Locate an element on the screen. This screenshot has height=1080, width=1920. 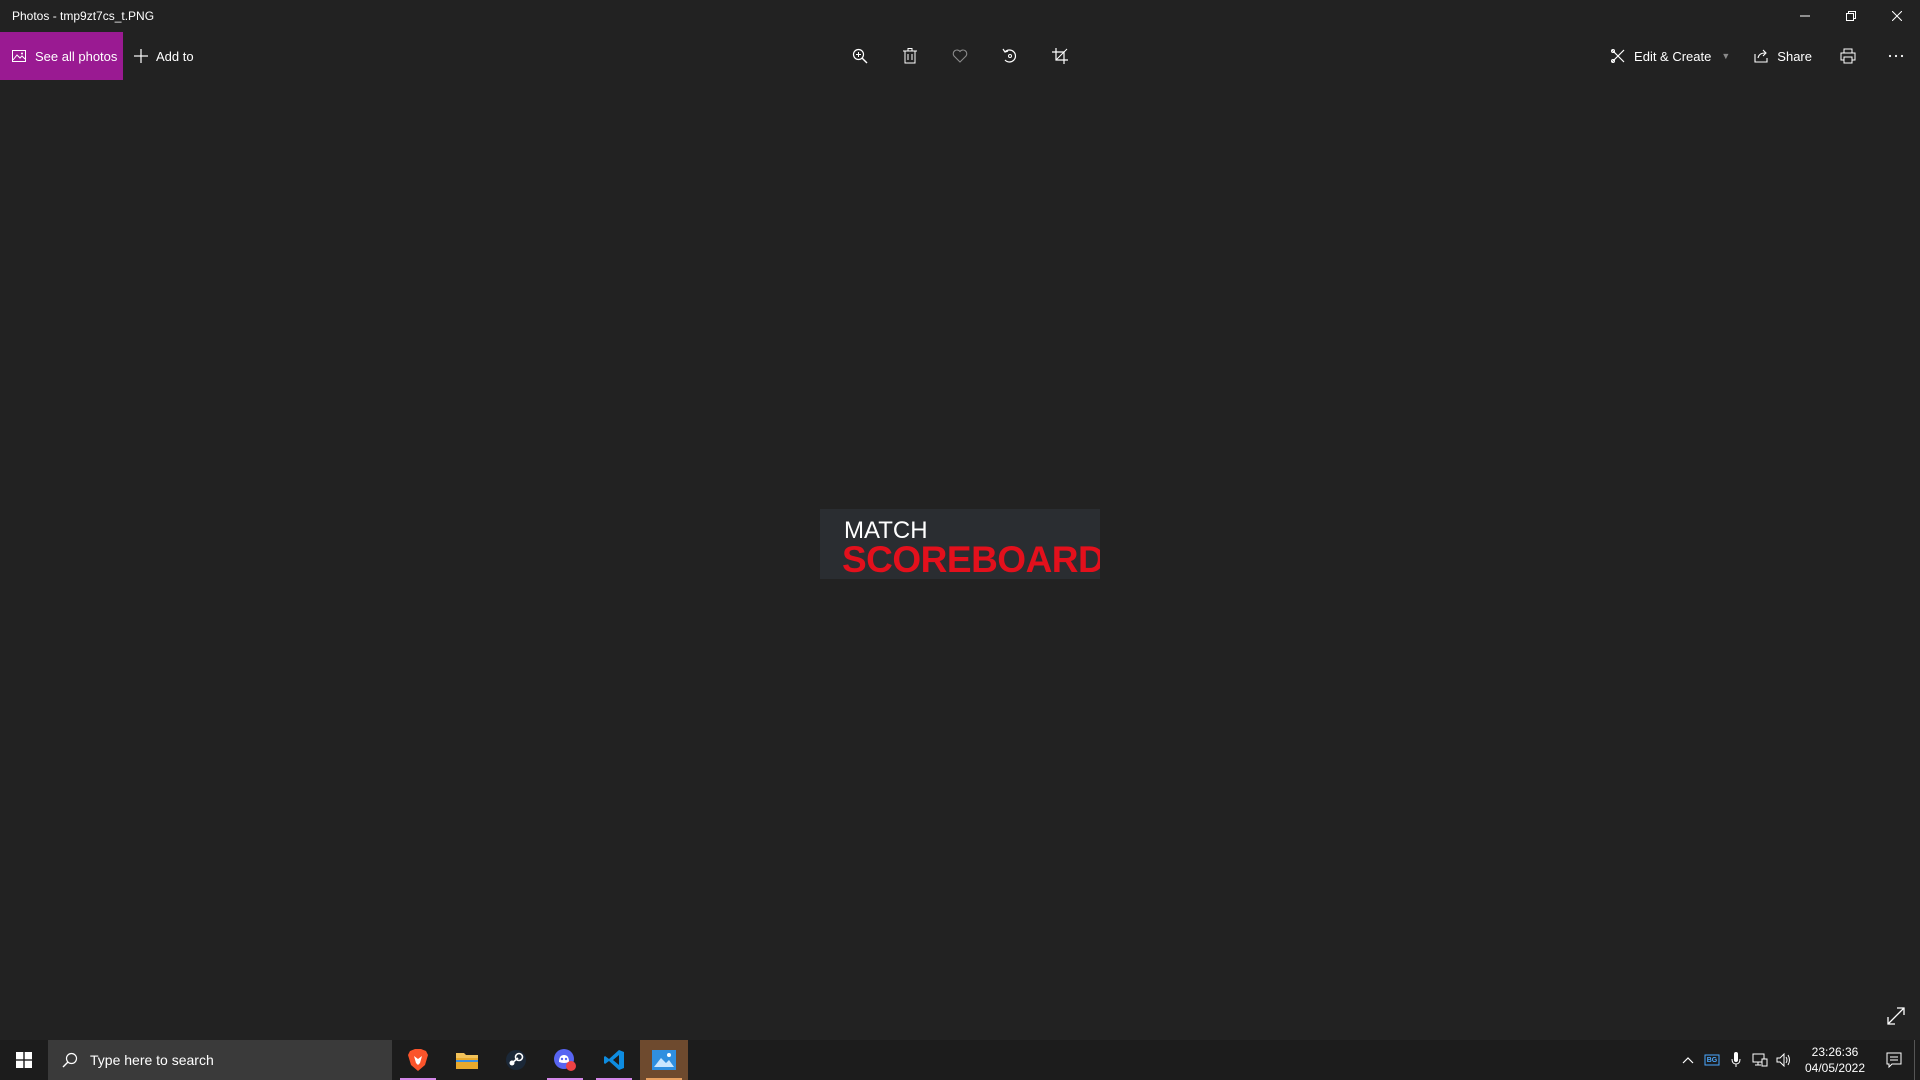
taskbar-steam is located at coordinates (516, 1060).